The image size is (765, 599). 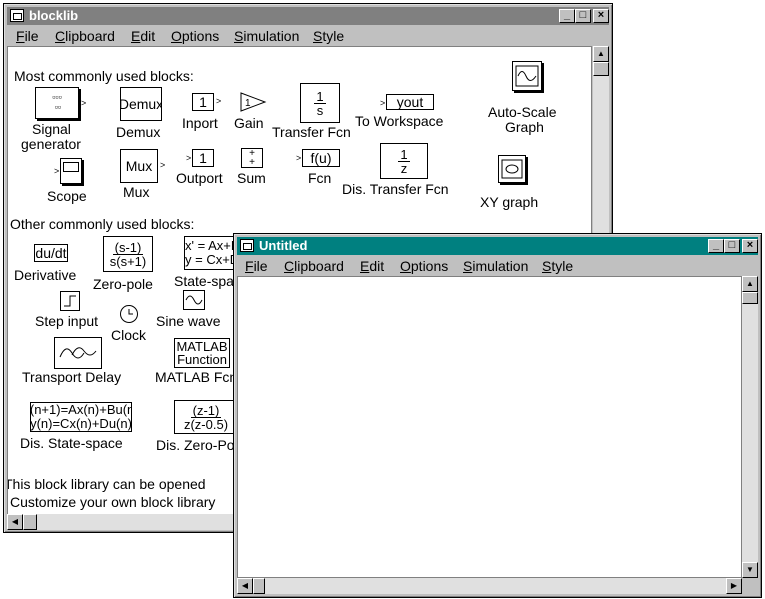 I want to click on heading-other-common: Other commonly used blocks:, so click(x=102, y=224).